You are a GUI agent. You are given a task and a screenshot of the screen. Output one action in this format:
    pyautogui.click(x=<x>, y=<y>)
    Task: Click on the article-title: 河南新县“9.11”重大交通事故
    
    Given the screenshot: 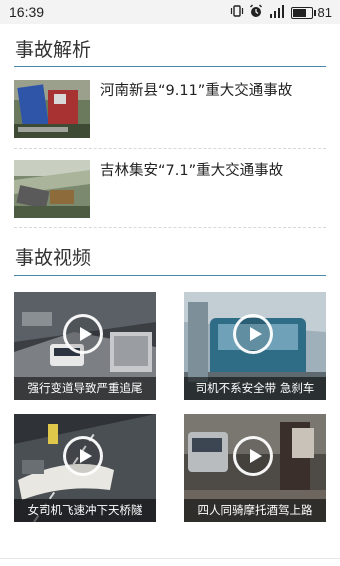 What is the action you would take?
    pyautogui.click(x=196, y=91)
    